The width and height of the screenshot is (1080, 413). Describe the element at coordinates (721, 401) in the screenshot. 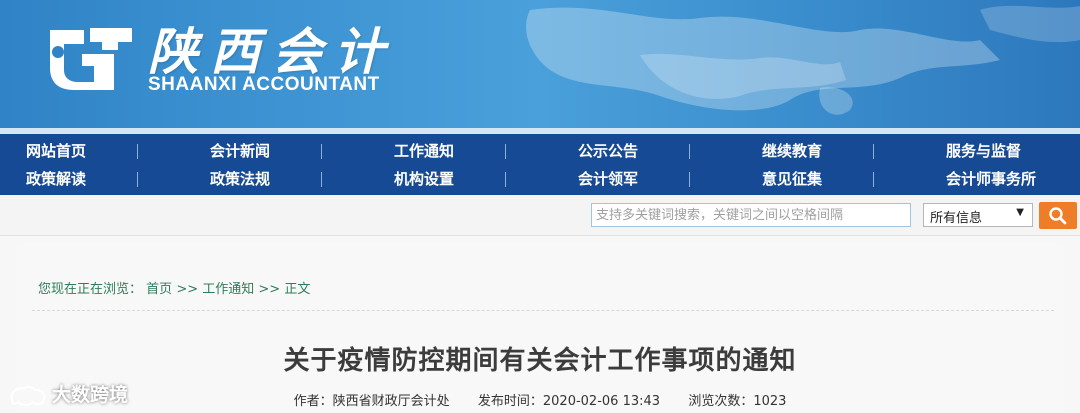

I see `views-label: 浏览次数：` at that location.